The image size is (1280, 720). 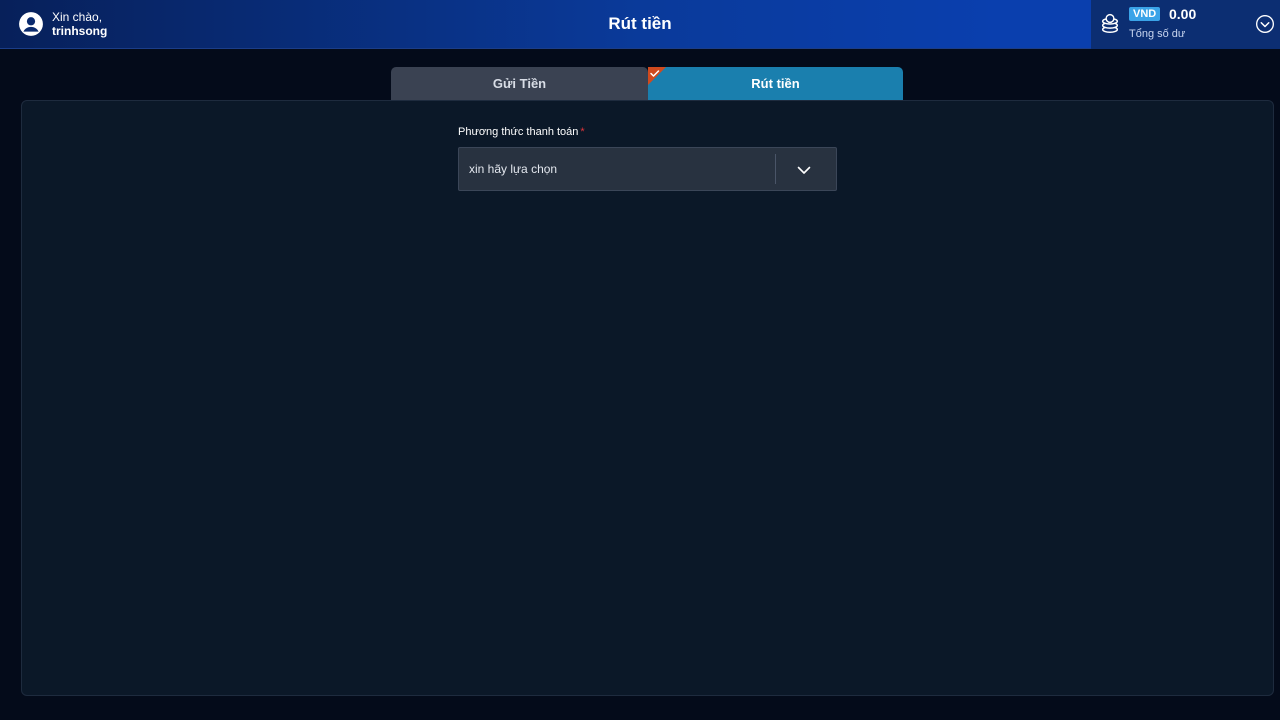 I want to click on tab-withdraw: Rút tiền, so click(x=775, y=84).